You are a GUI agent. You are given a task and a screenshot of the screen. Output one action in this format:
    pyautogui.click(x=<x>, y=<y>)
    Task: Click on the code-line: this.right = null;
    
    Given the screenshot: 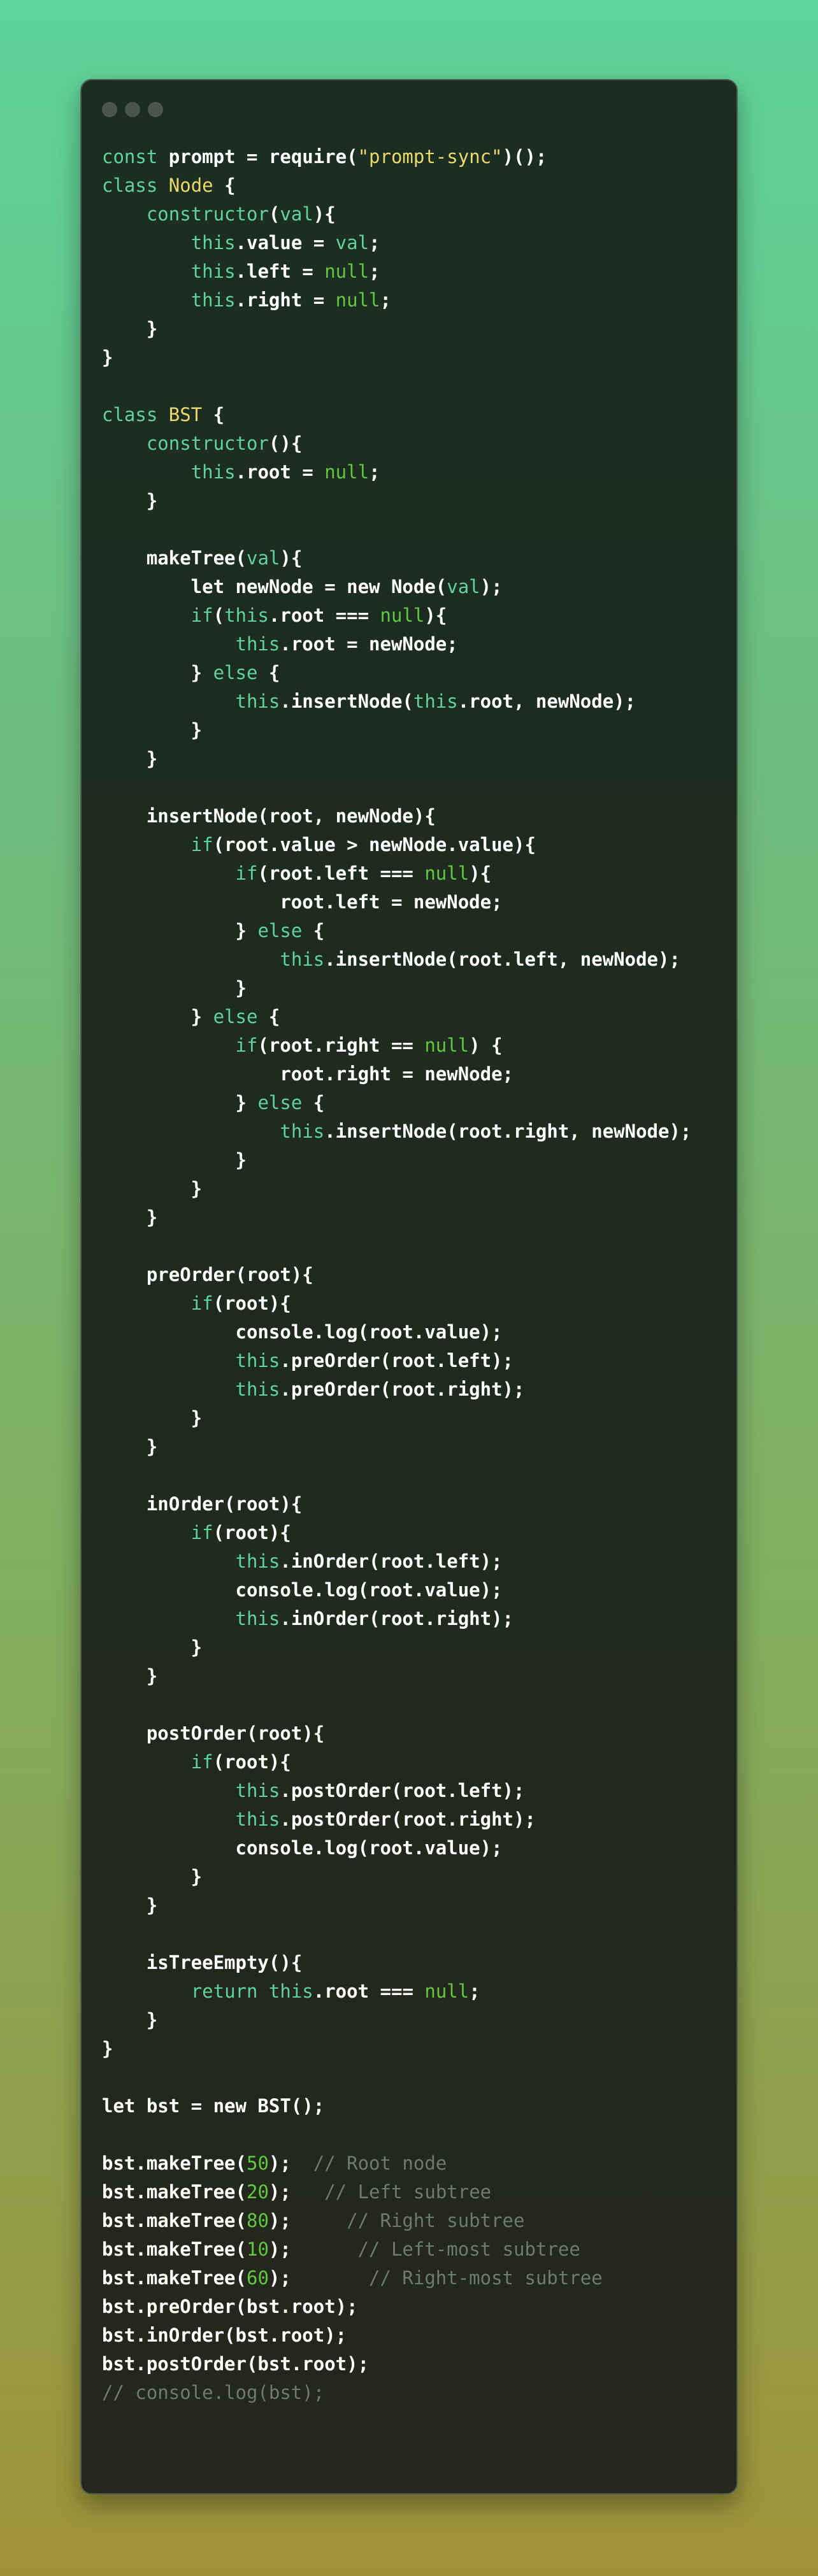 What is the action you would take?
    pyautogui.click(x=396, y=300)
    